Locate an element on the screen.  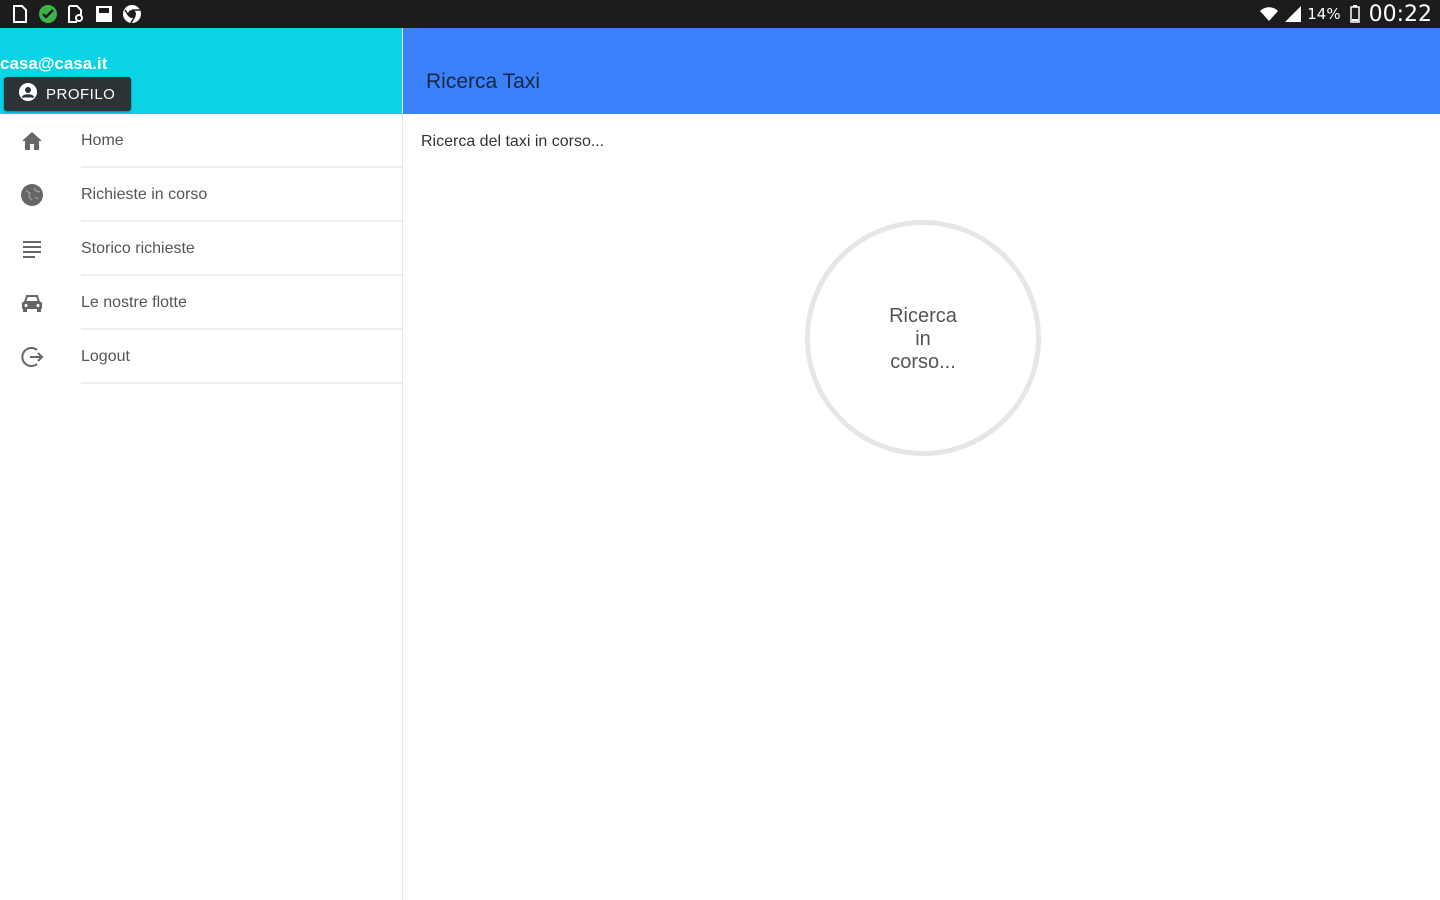
profile-button-label: PROFILO is located at coordinates (81, 94).